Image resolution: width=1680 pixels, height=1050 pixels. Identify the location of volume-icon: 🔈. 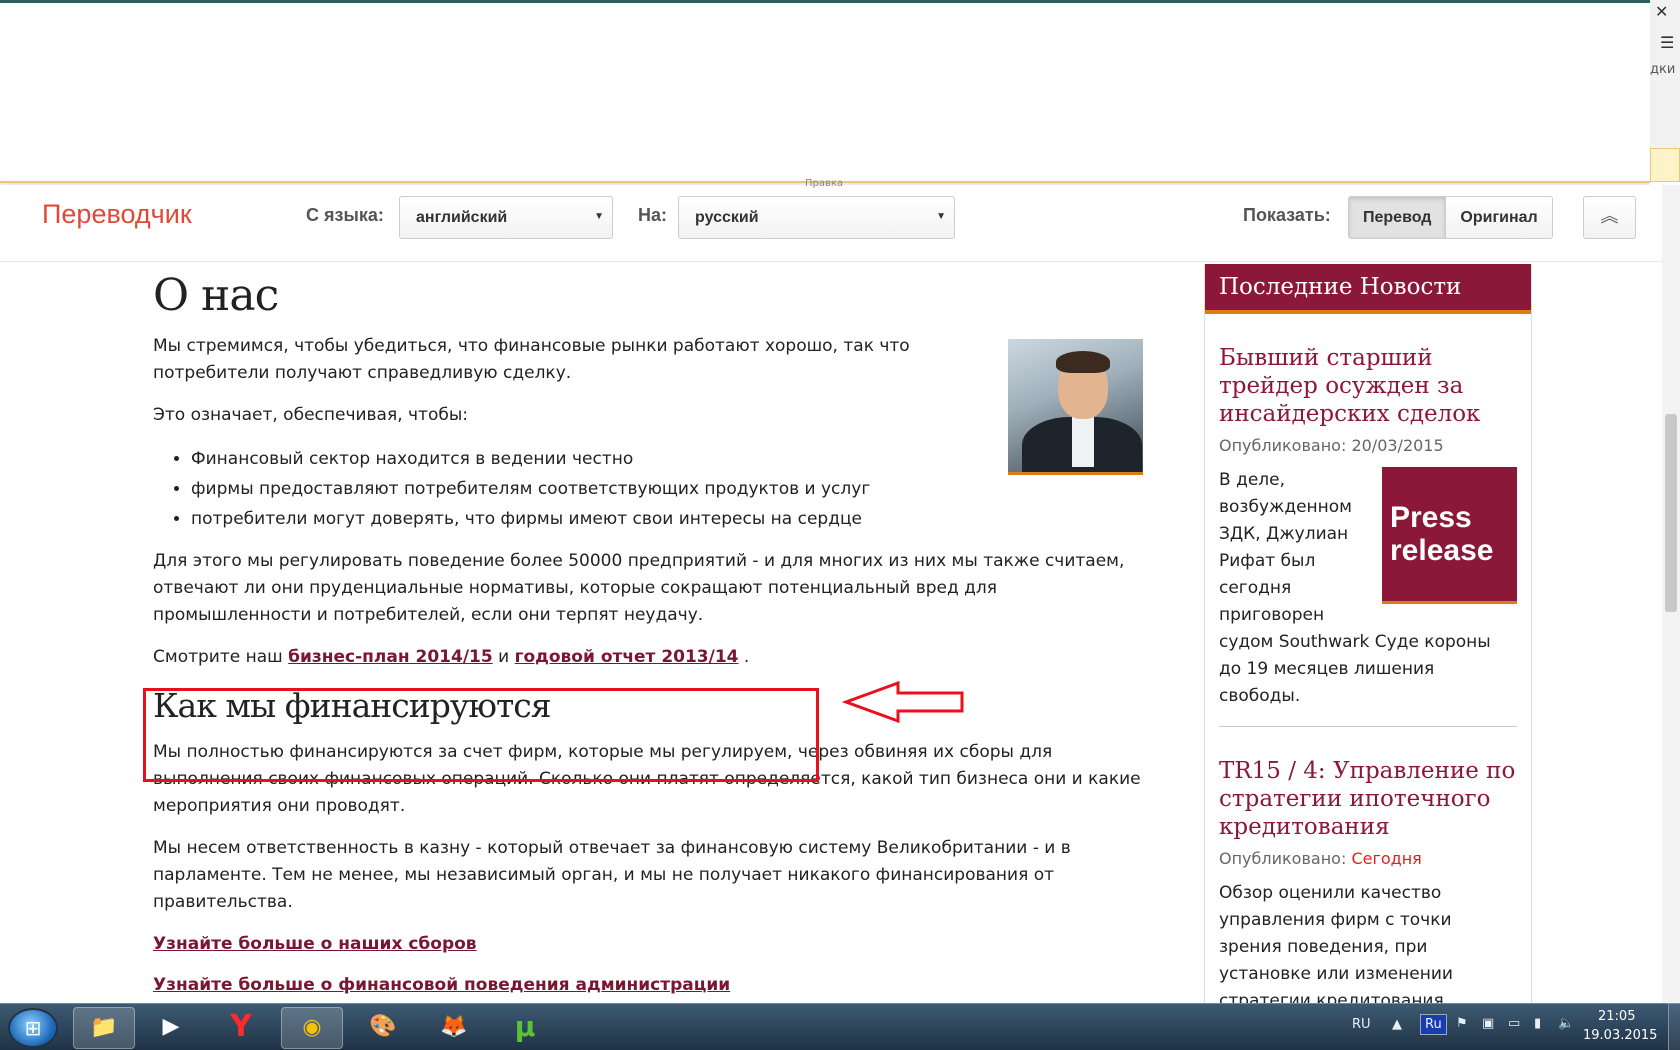
(1566, 1023).